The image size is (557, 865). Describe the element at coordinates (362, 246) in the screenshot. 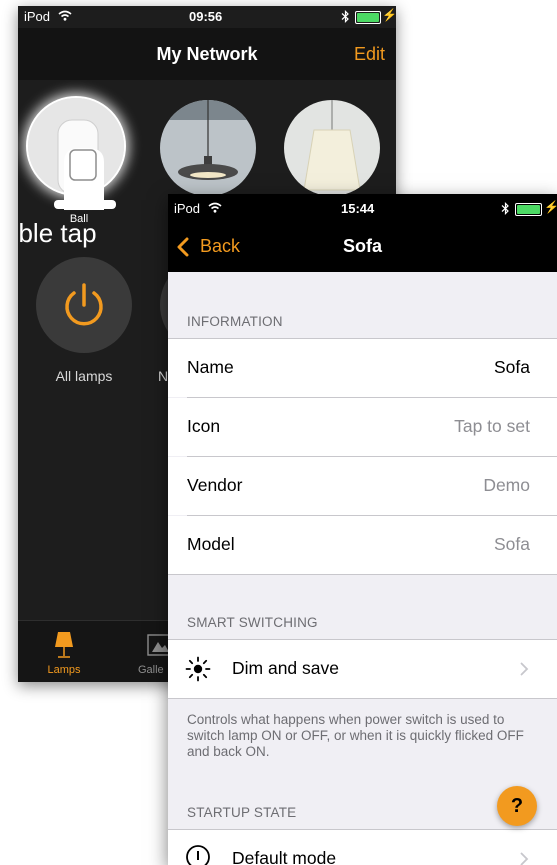

I see `front-nav-title: Sofa` at that location.